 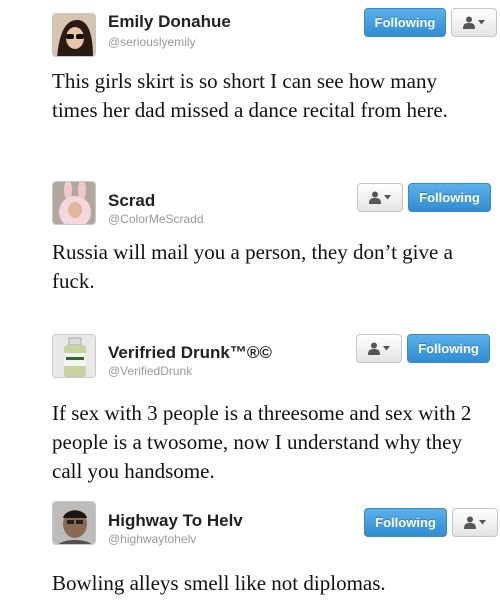 I want to click on avatar-emily, so click(x=74, y=35).